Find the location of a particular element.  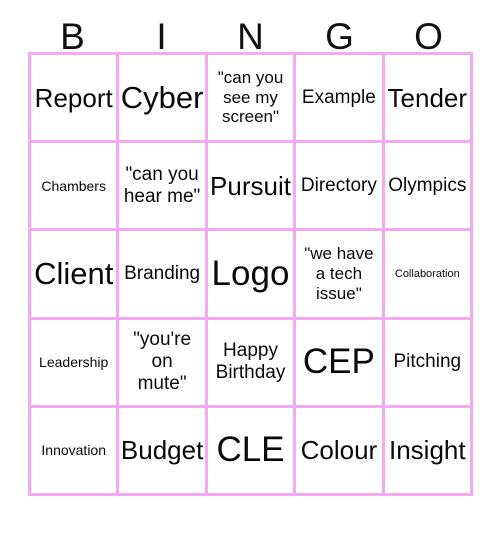

bingo-cell-label: Directory is located at coordinates (338, 185).